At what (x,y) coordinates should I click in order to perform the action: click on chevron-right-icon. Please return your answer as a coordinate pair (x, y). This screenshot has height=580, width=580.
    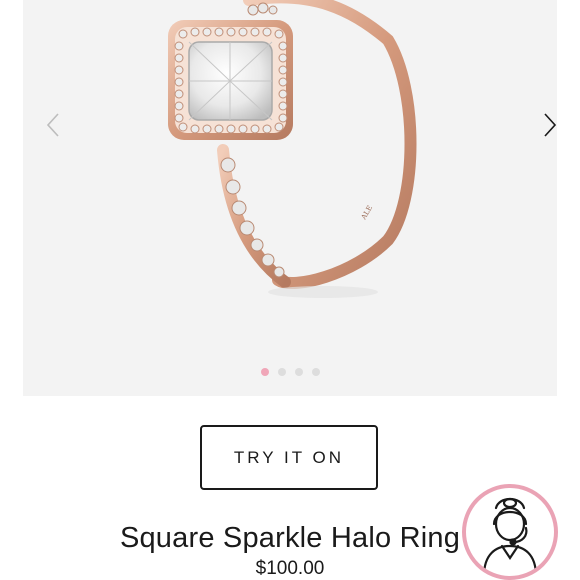
    Looking at the image, I should click on (550, 125).